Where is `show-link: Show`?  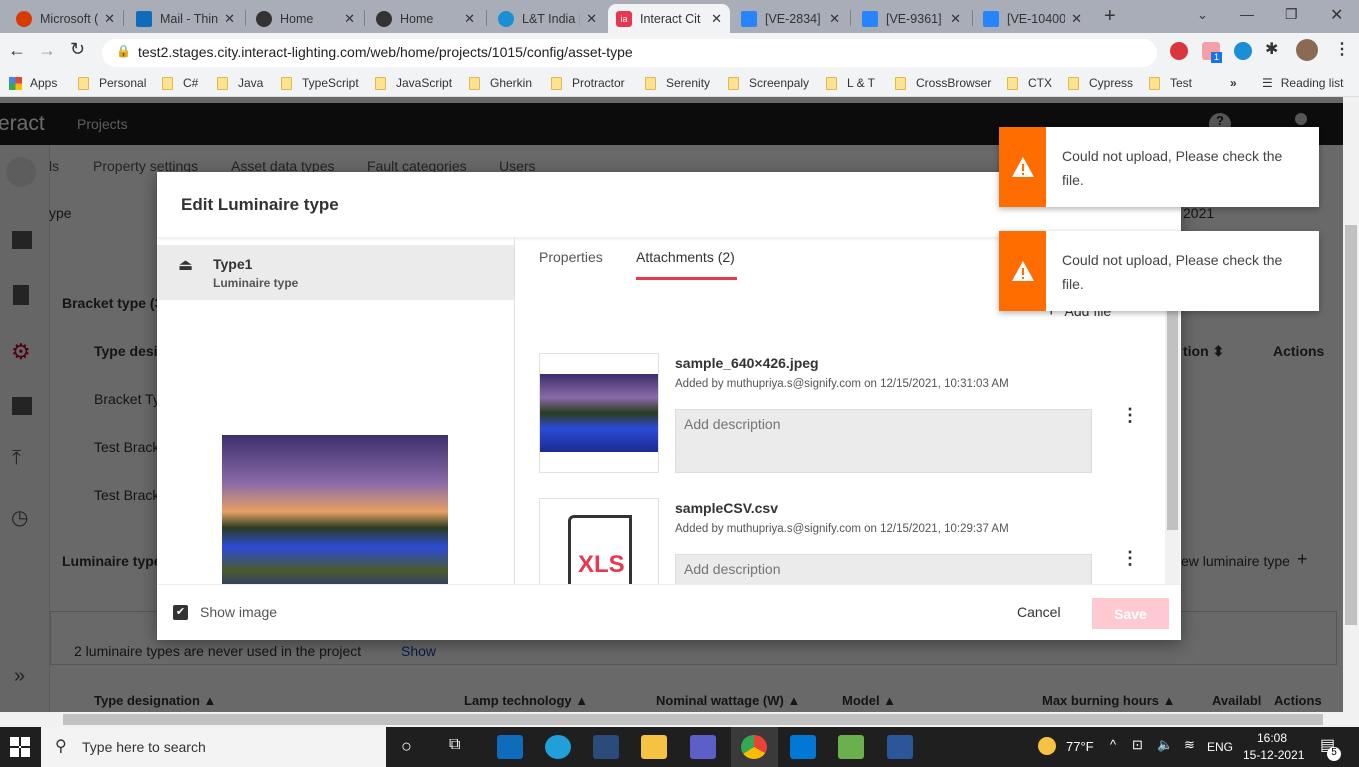
show-link: Show is located at coordinates (418, 651).